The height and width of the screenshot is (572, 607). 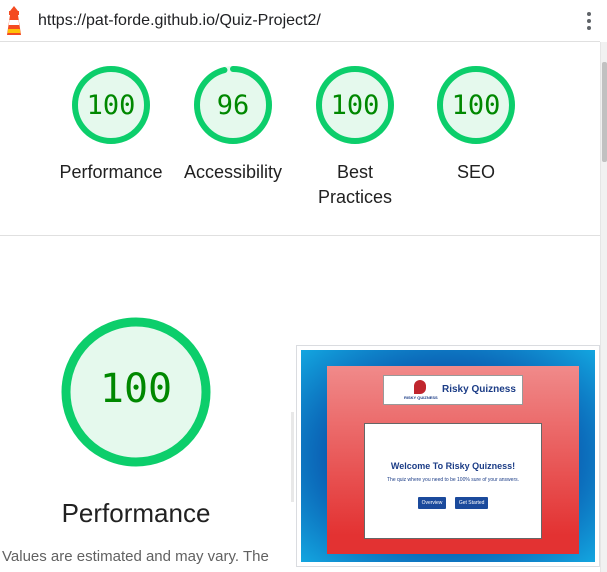 I want to click on welcome-heading: Welcome To Risky Quizness!, so click(x=453, y=466).